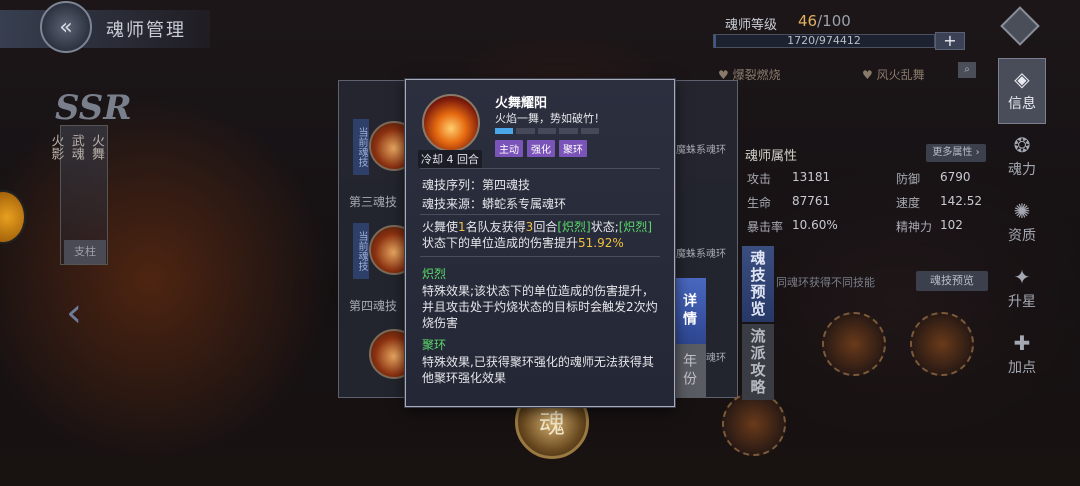 Image resolution: width=1080 pixels, height=486 pixels. I want to click on ring-type-text-1: 魔蛛系魂环, so click(701, 150).